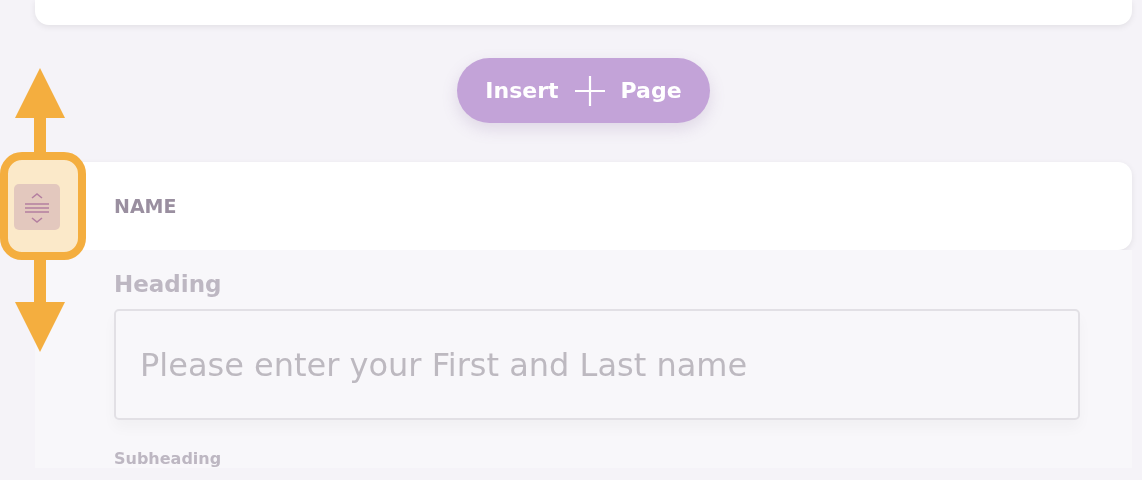  Describe the element at coordinates (43, 210) in the screenshot. I see `drag-handle-drawing` at that location.